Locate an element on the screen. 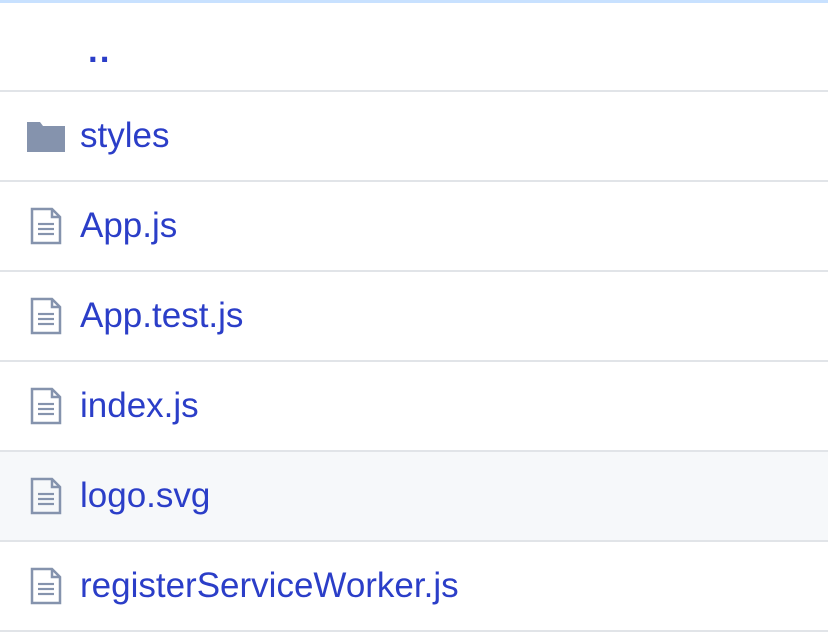  item-link: logo.svg is located at coordinates (145, 495).